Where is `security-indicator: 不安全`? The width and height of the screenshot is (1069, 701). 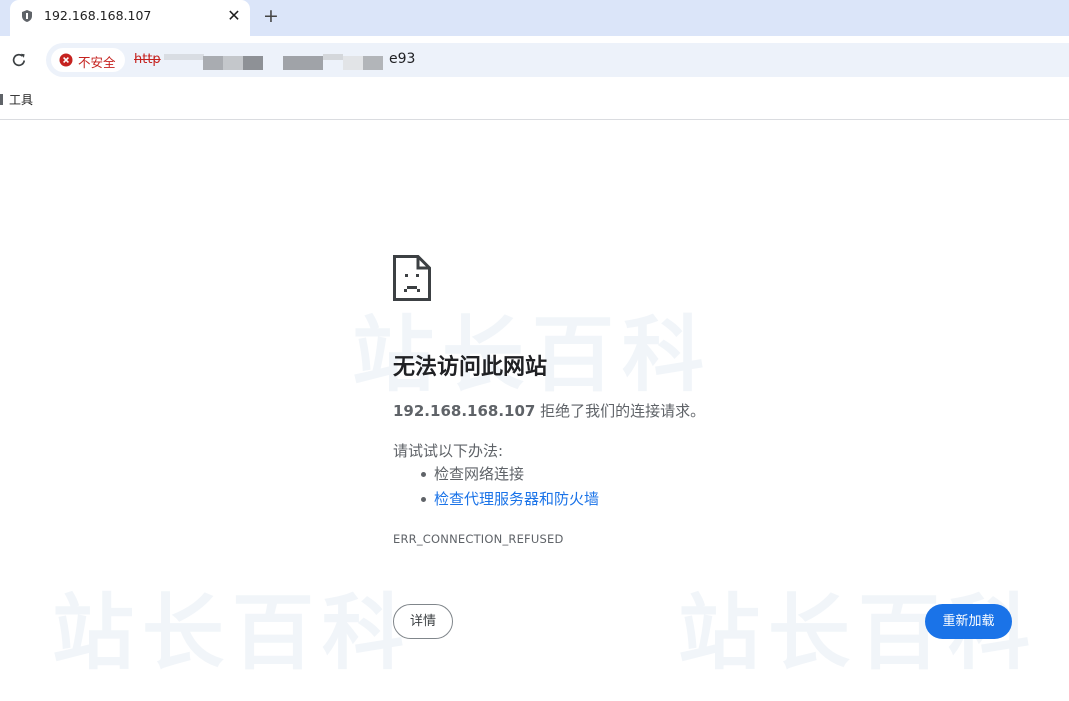
security-indicator: 不安全 is located at coordinates (88, 60).